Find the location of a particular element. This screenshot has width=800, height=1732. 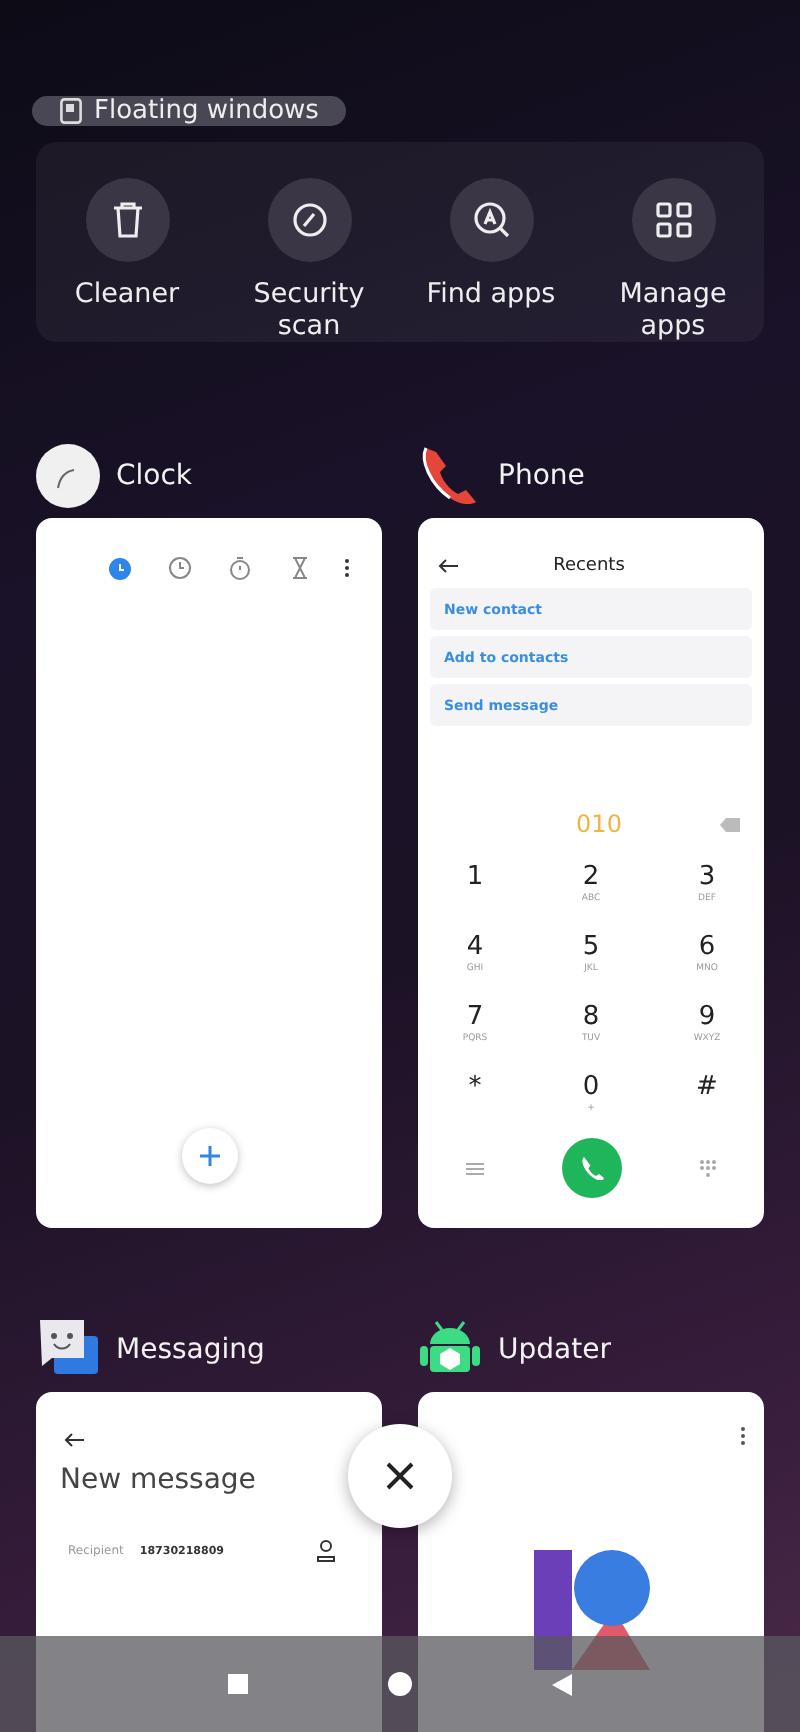

add-button is located at coordinates (210, 1156).